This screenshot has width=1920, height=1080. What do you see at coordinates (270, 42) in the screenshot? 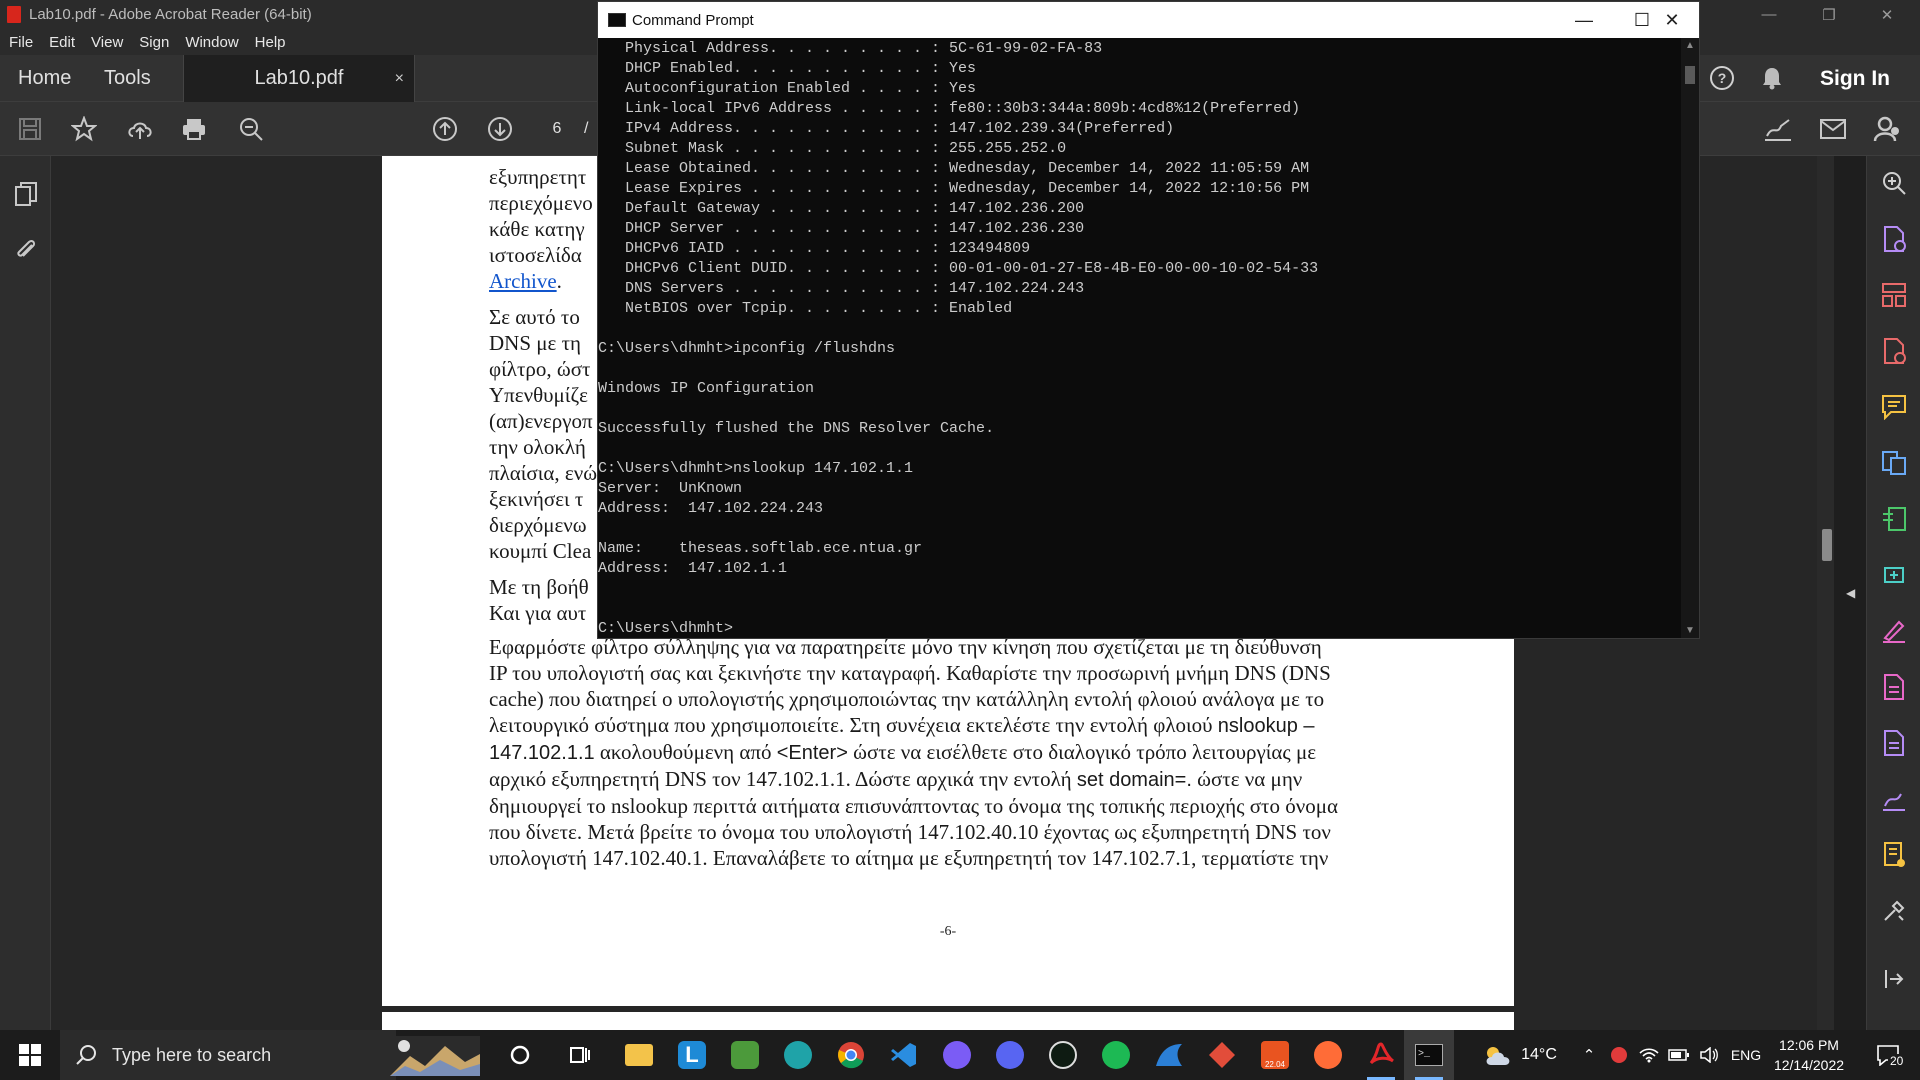
I see `menu-help: Help` at bounding box center [270, 42].